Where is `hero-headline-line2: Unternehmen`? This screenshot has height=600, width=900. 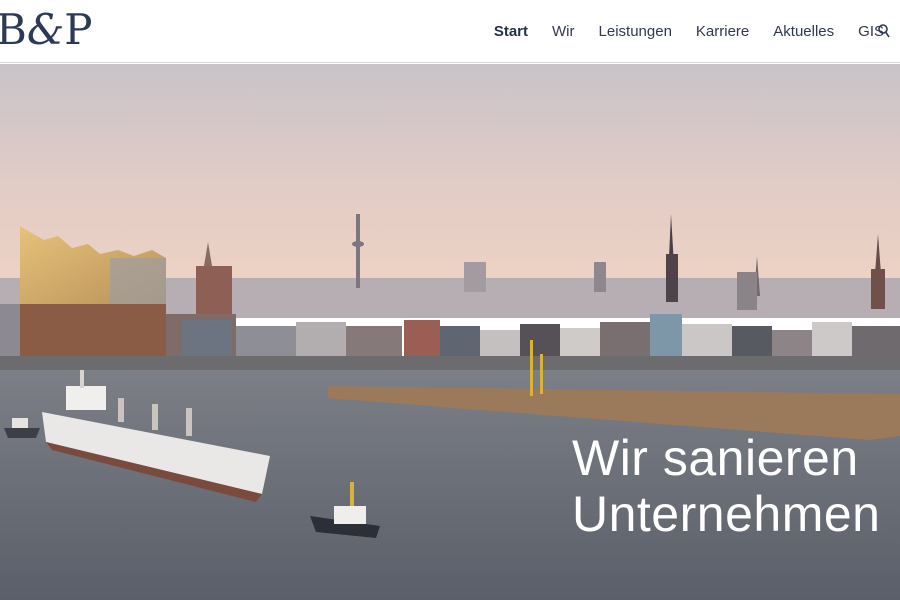 hero-headline-line2: Unternehmen is located at coordinates (726, 514).